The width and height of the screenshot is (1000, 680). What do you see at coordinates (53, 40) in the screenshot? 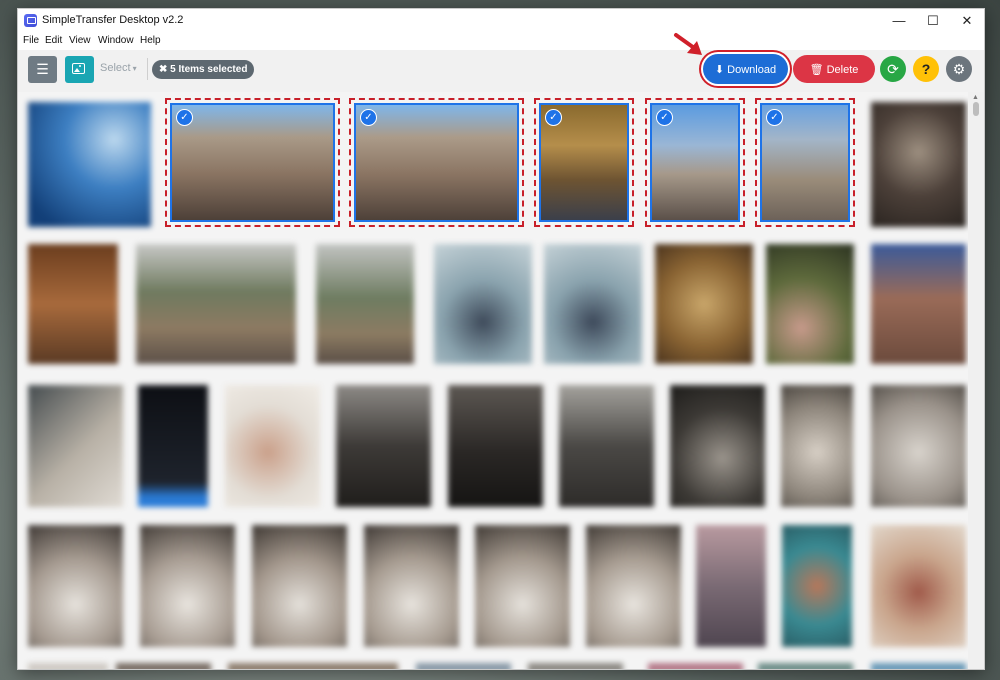
I see `menu-edit: Edit` at bounding box center [53, 40].